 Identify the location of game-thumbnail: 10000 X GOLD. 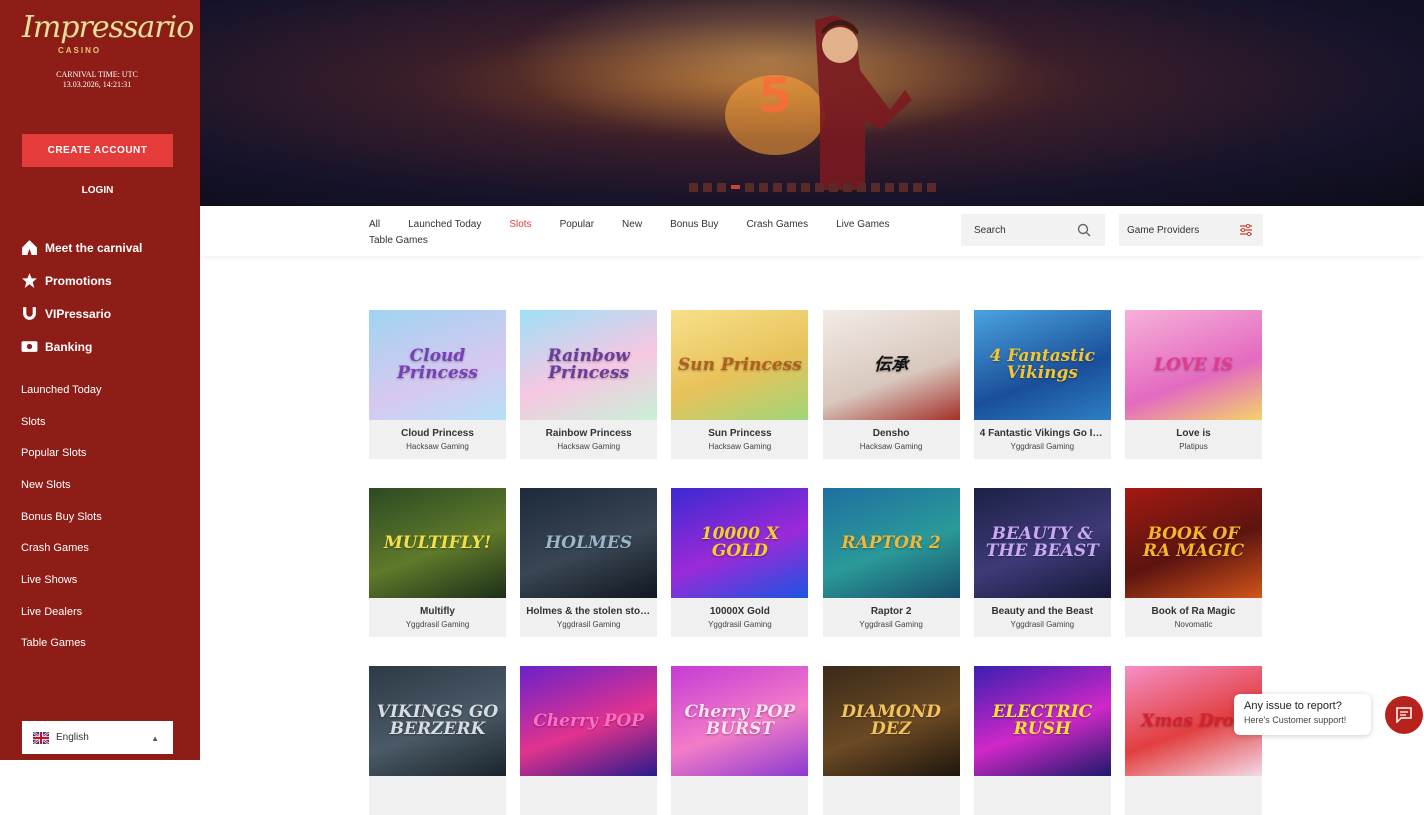
(740, 543).